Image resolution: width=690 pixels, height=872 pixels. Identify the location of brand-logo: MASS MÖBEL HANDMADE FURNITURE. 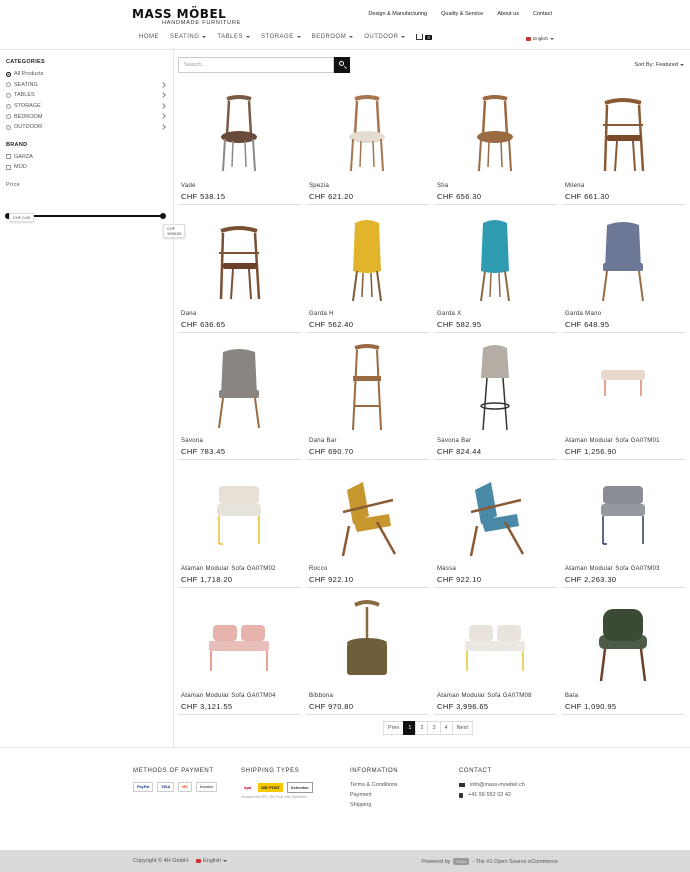
(186, 16).